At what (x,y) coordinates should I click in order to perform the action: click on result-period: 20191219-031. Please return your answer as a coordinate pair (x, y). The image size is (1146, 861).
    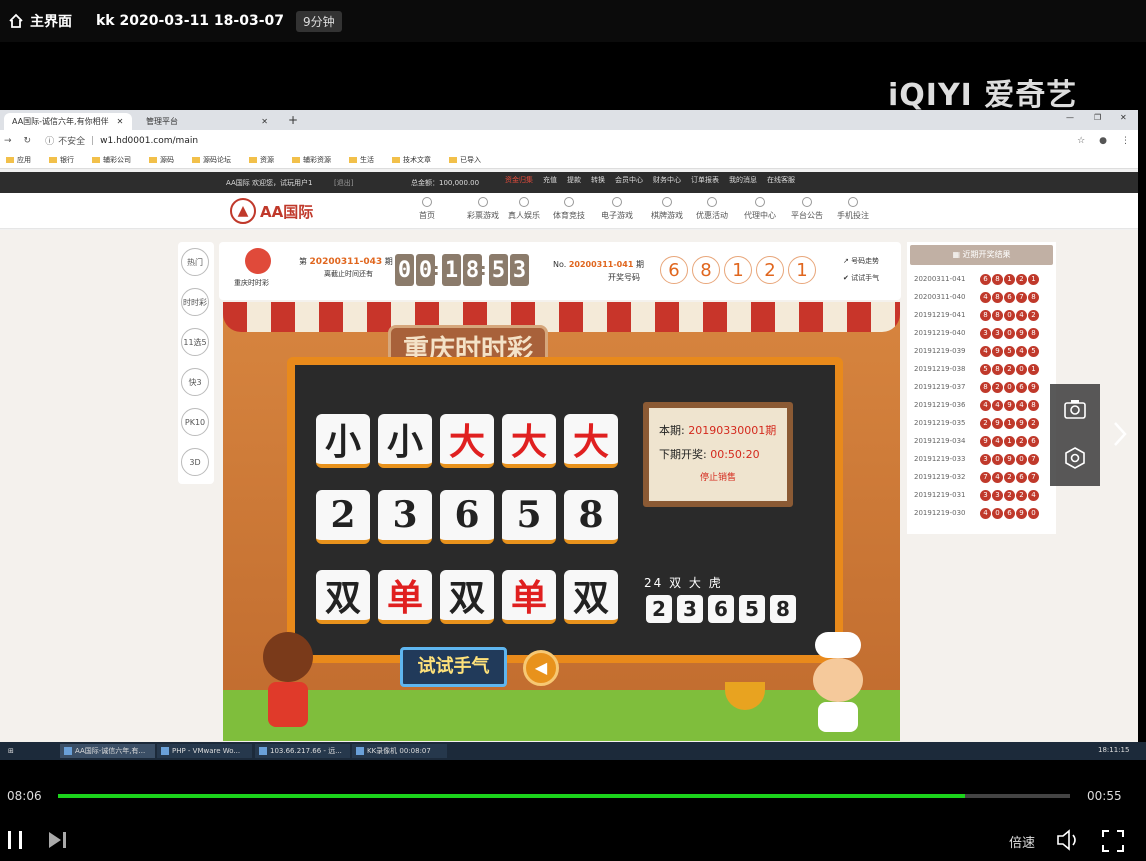
    Looking at the image, I should click on (940, 495).